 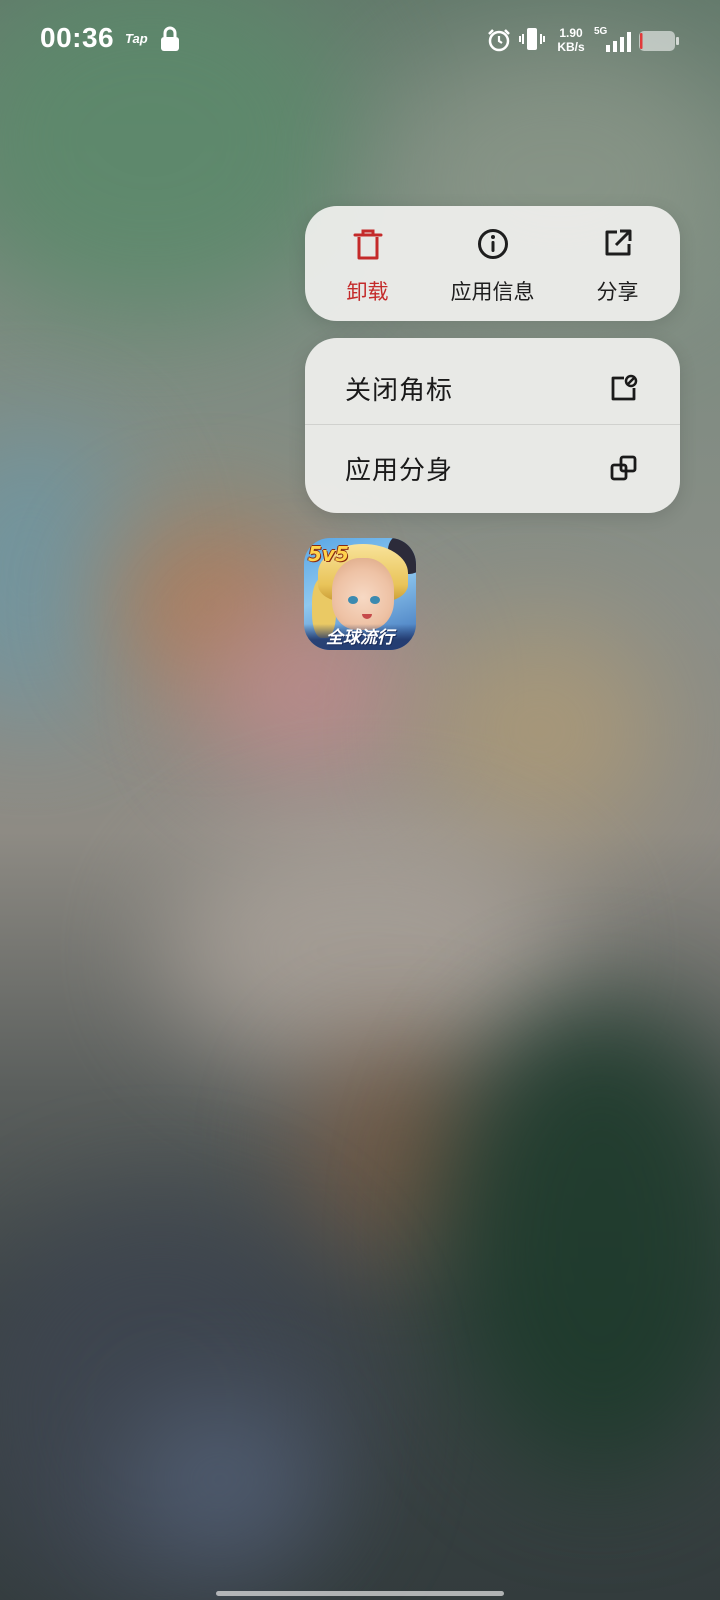 What do you see at coordinates (492, 466) in the screenshot?
I see `menu-item-app-clone: 应用分身` at bounding box center [492, 466].